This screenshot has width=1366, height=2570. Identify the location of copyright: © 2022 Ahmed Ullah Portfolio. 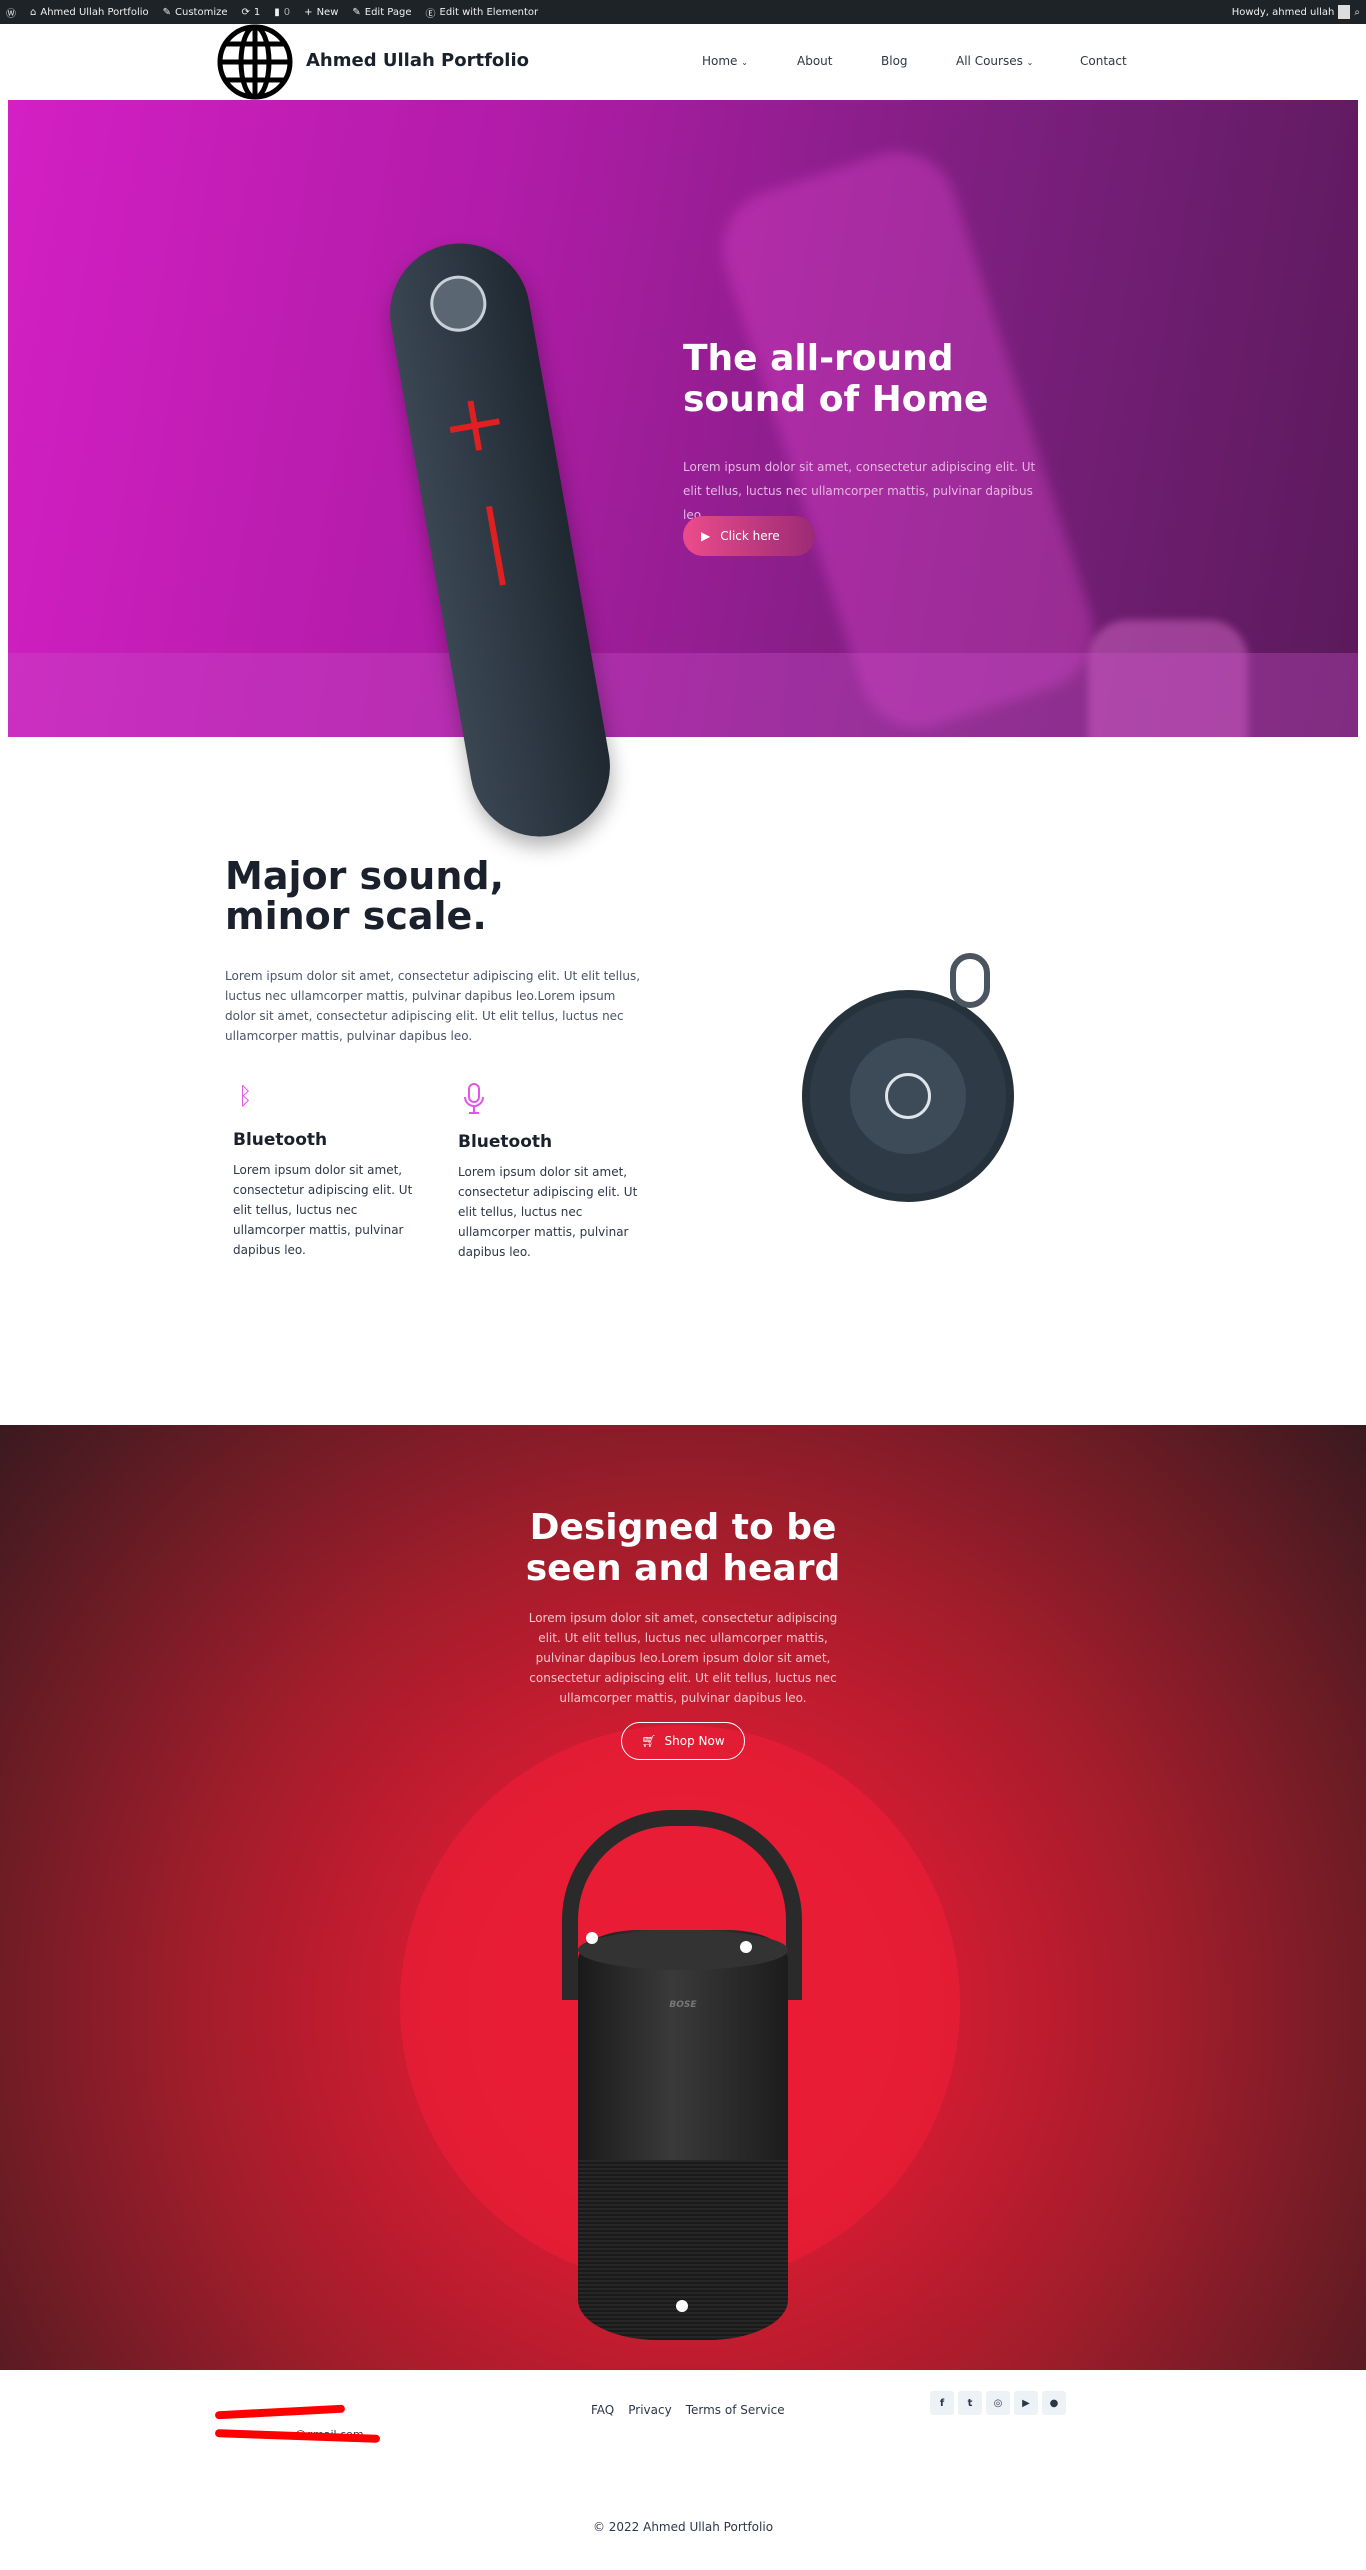
(683, 2527).